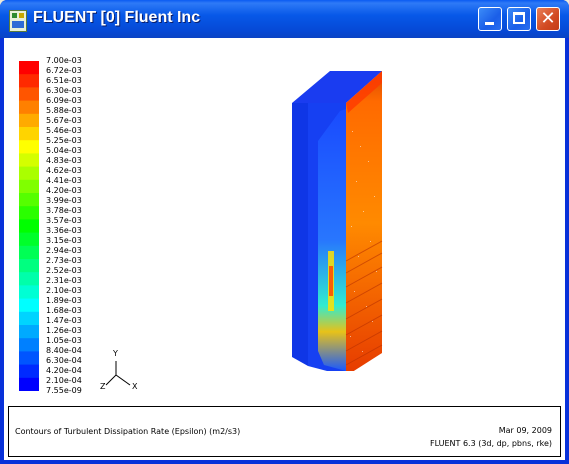 The height and width of the screenshot is (464, 569). I want to click on title-bar: FLUENT [0] Fluent Inc ✕, so click(284, 19).